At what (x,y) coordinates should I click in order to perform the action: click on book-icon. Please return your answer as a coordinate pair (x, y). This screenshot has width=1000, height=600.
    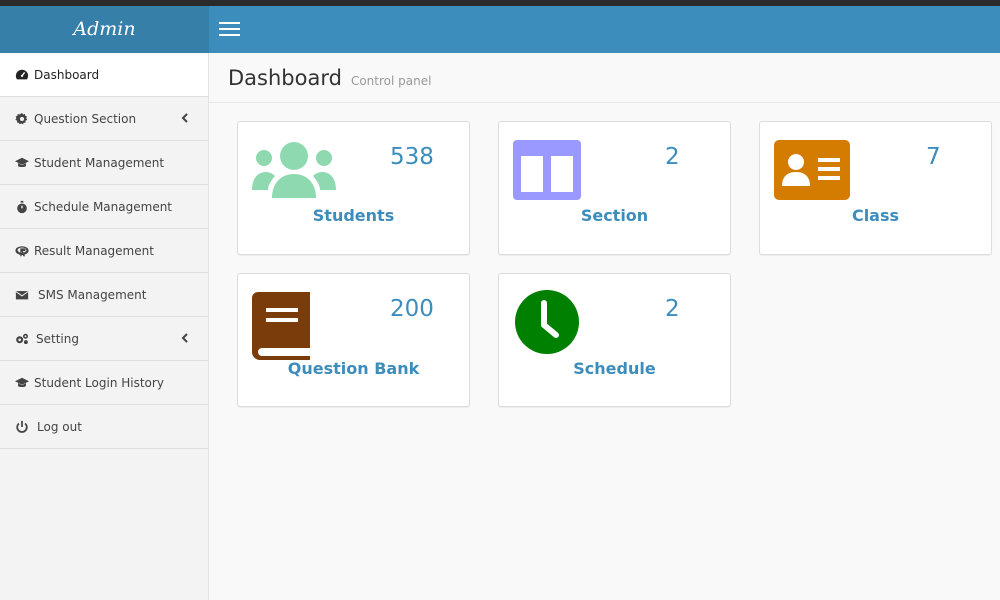
    Looking at the image, I should click on (282, 328).